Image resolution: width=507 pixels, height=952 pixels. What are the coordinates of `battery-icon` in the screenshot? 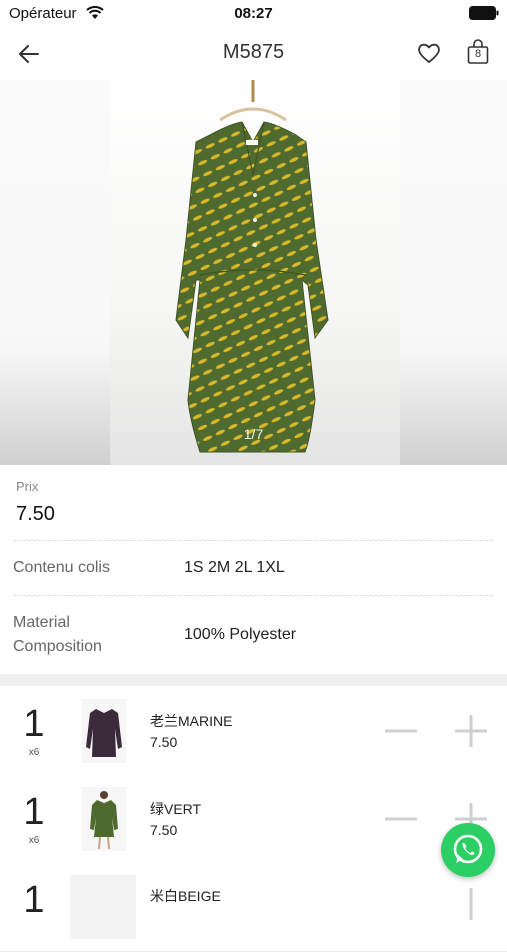 It's located at (484, 13).